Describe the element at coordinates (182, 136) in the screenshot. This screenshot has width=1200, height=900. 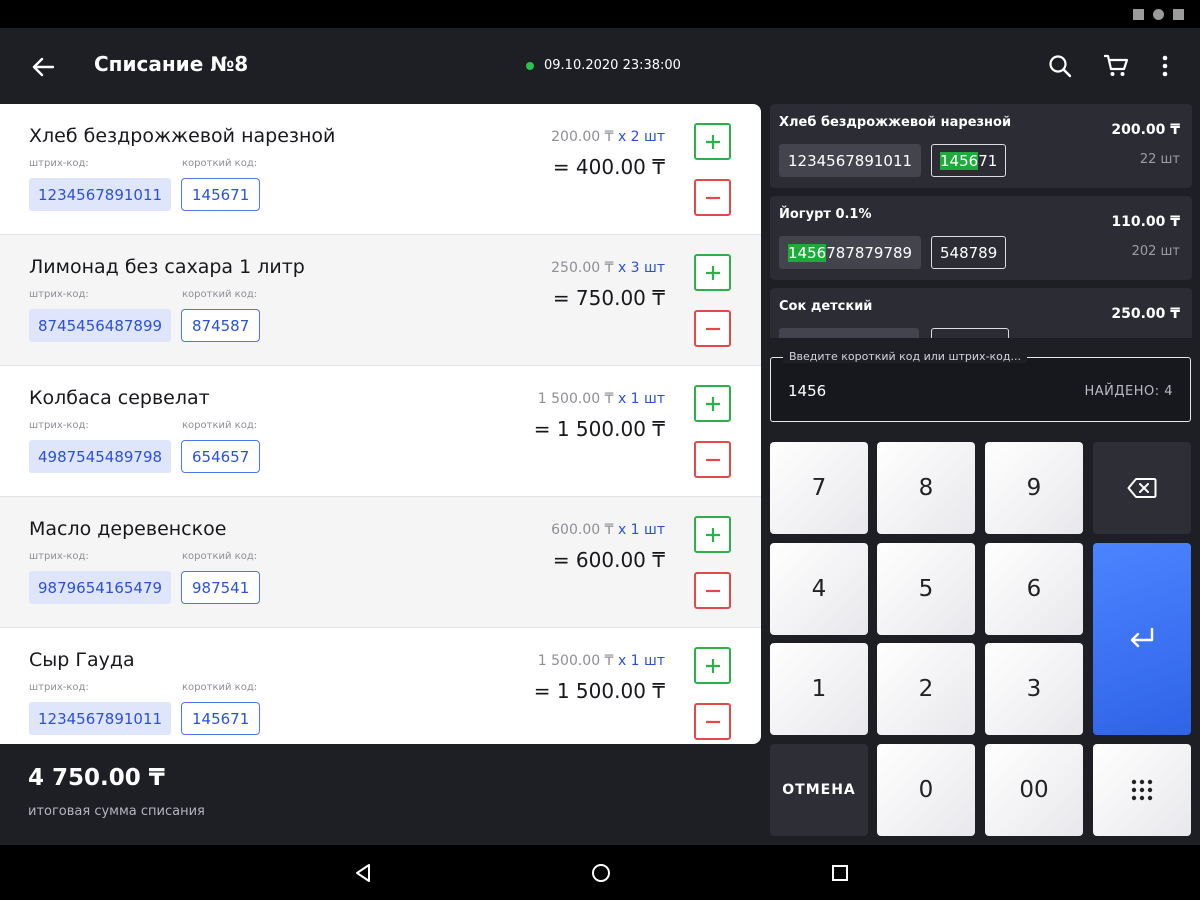
I see `item-name: Хлеб бездрожжевой нарезной` at that location.